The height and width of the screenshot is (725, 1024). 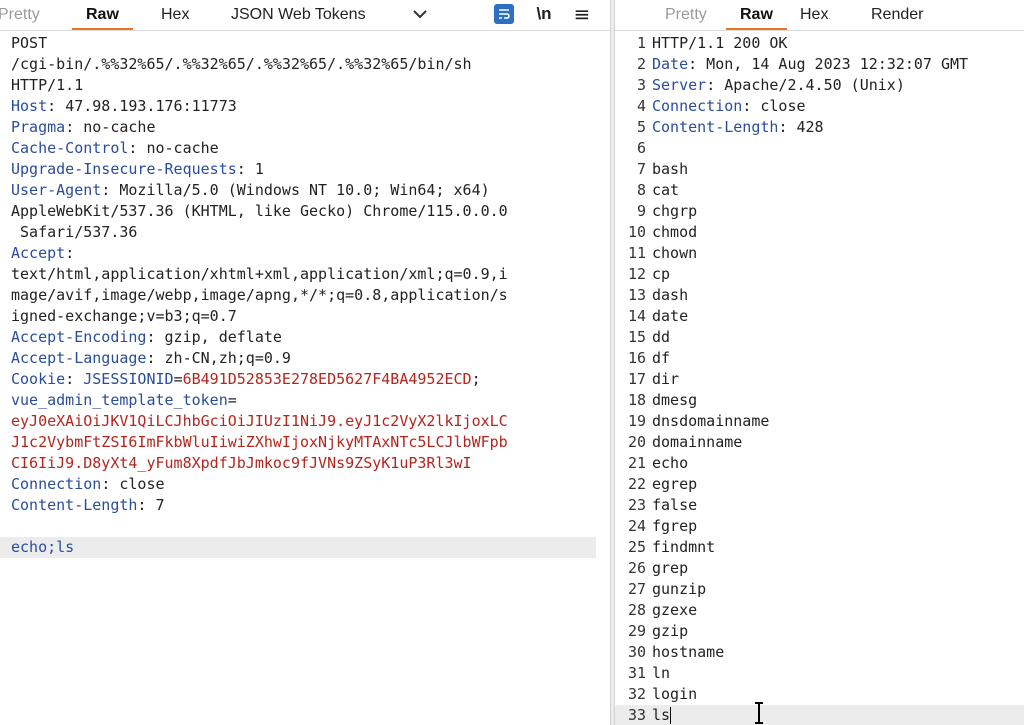 I want to click on response-line: 14 date, so click(x=819, y=316).